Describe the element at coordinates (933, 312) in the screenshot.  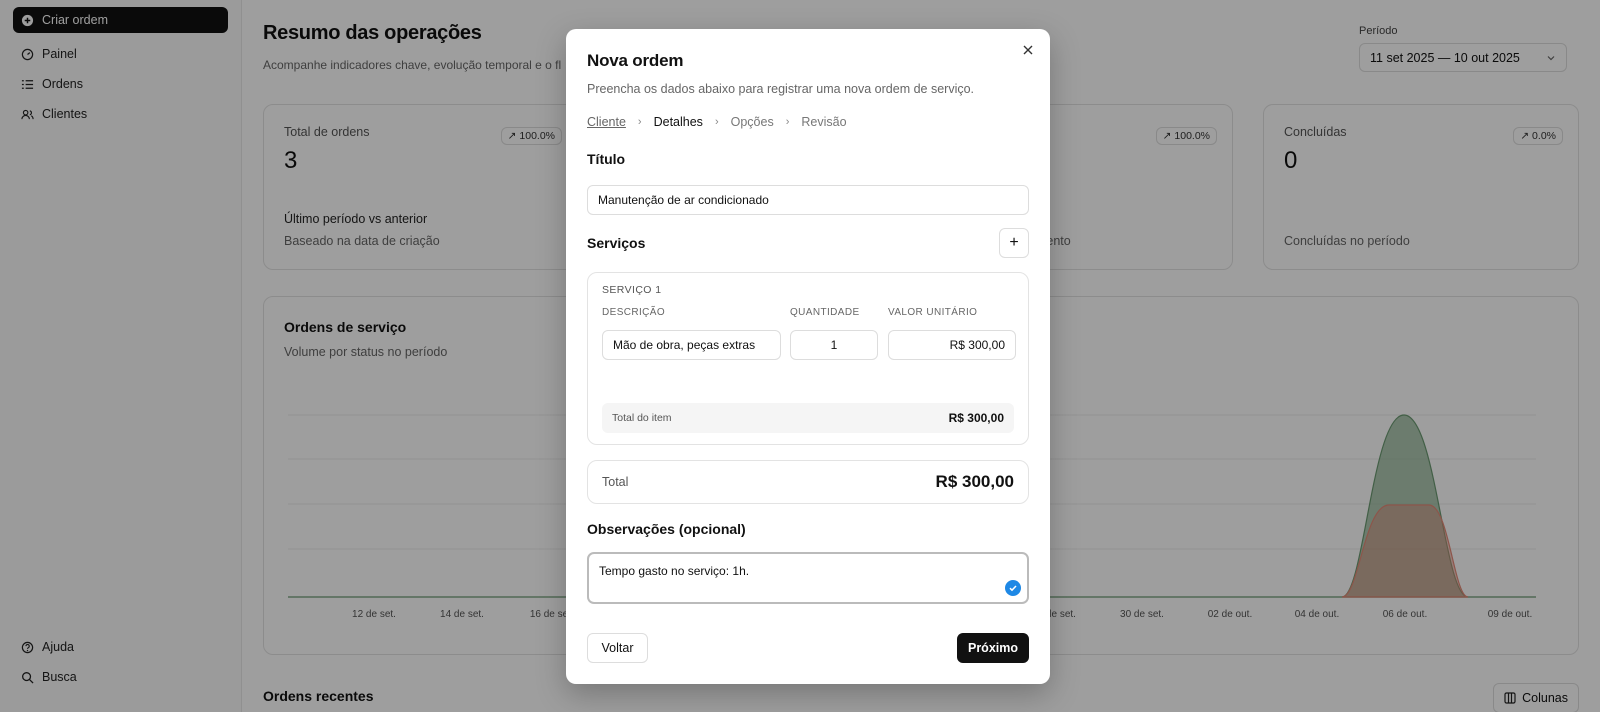
I see `col-unit-price-header: VALOR UNITÁRIO` at that location.